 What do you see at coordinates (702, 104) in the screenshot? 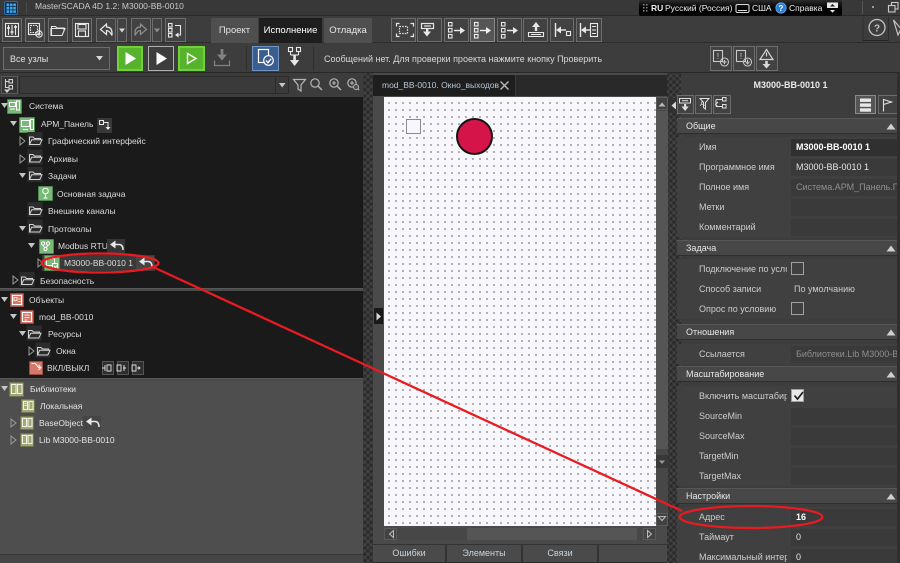
I see `svg-text: A` at bounding box center [702, 104].